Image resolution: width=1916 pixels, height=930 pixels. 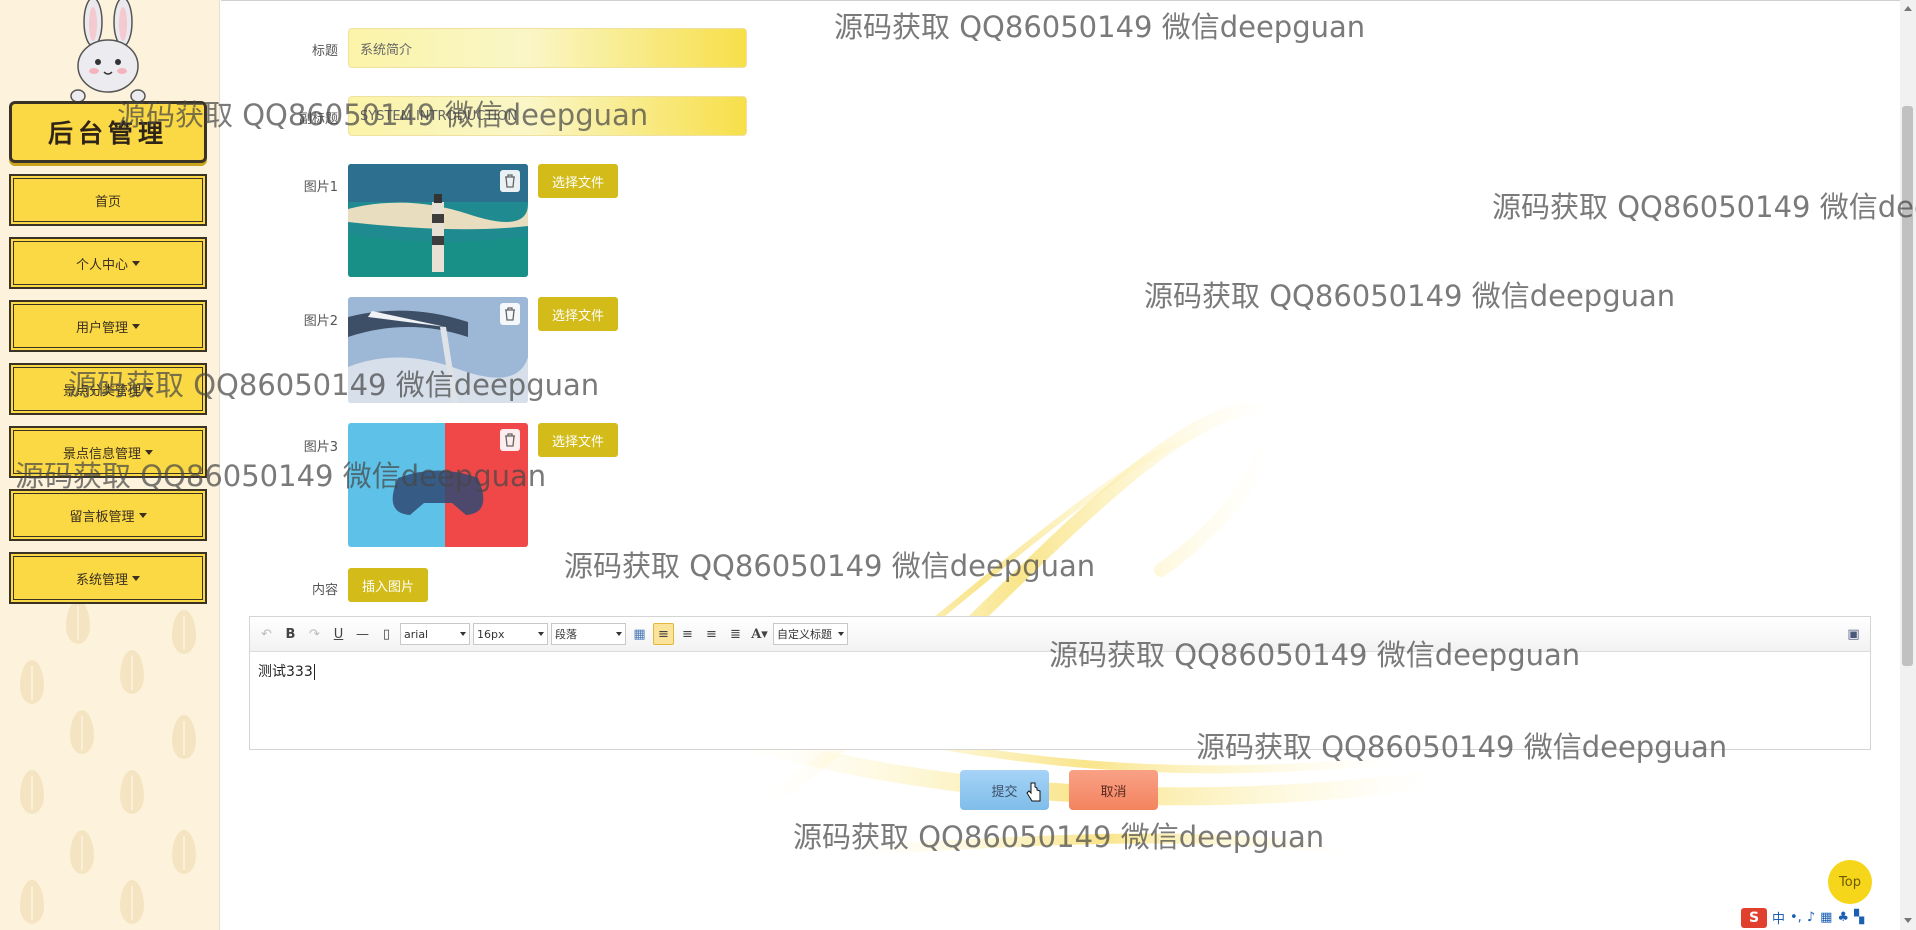 I want to click on image1-preview, so click(x=438, y=220).